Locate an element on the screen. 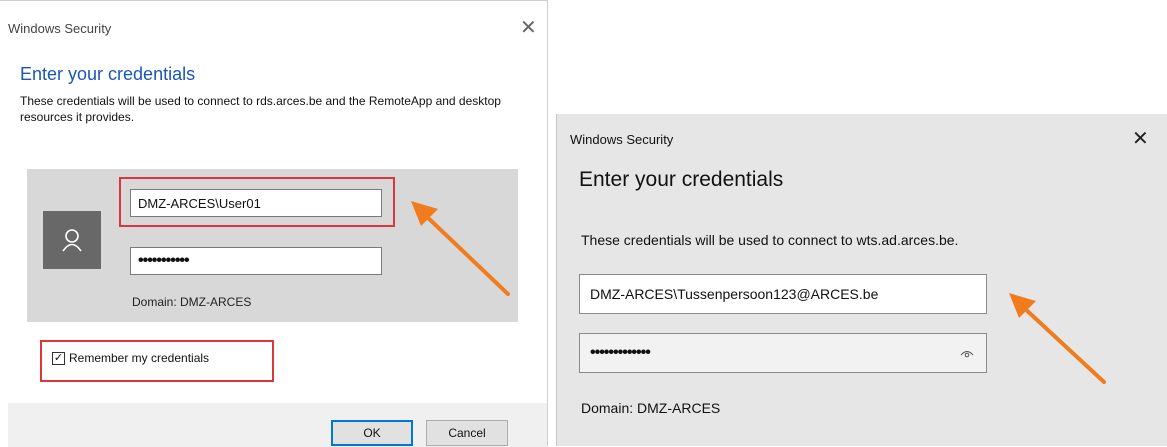 The image size is (1167, 447). password-mask: ••••••••••••• is located at coordinates (620, 352).